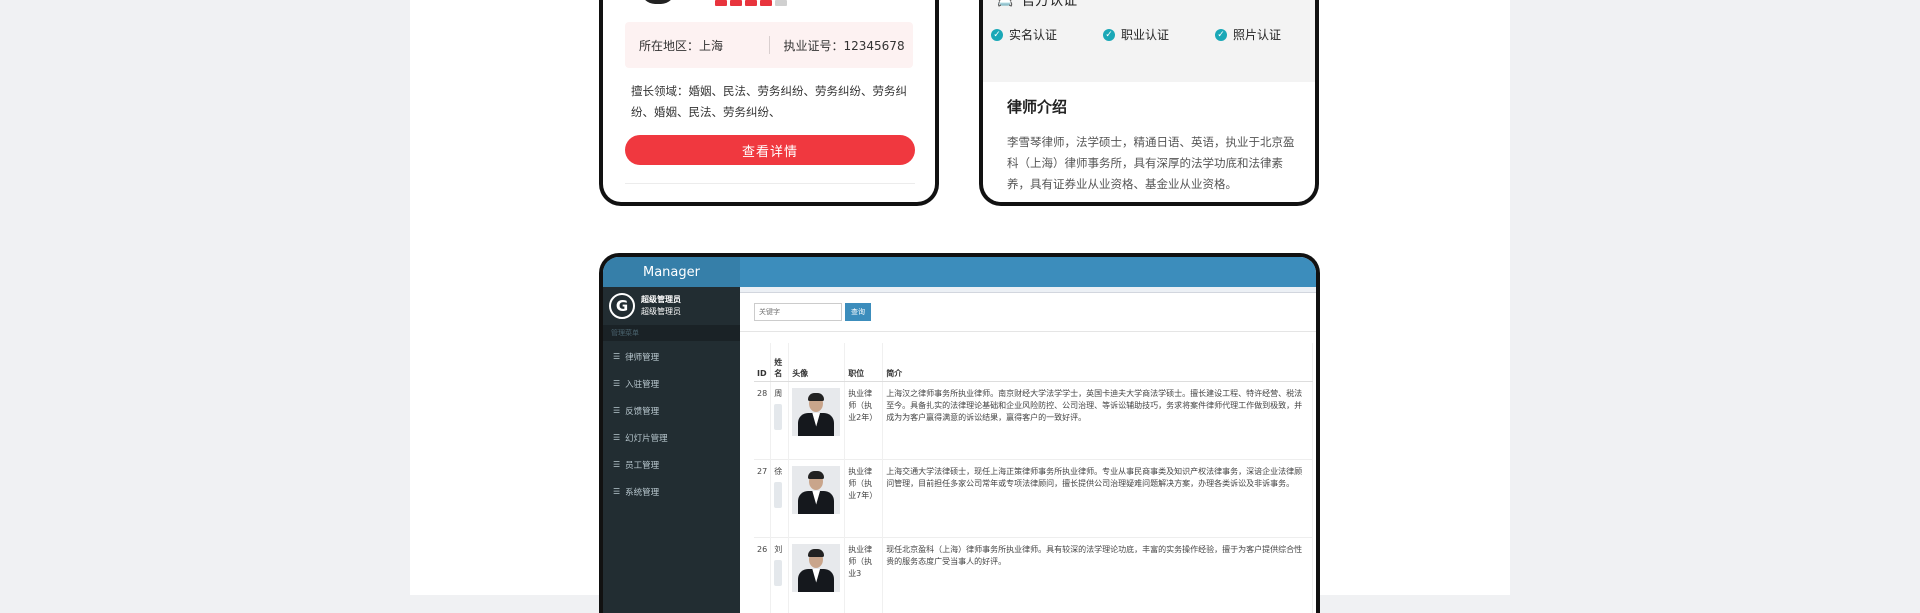 The width and height of the screenshot is (1920, 613). Describe the element at coordinates (1049, 4) in the screenshot. I see `official-cert-title: 官方认证` at that location.